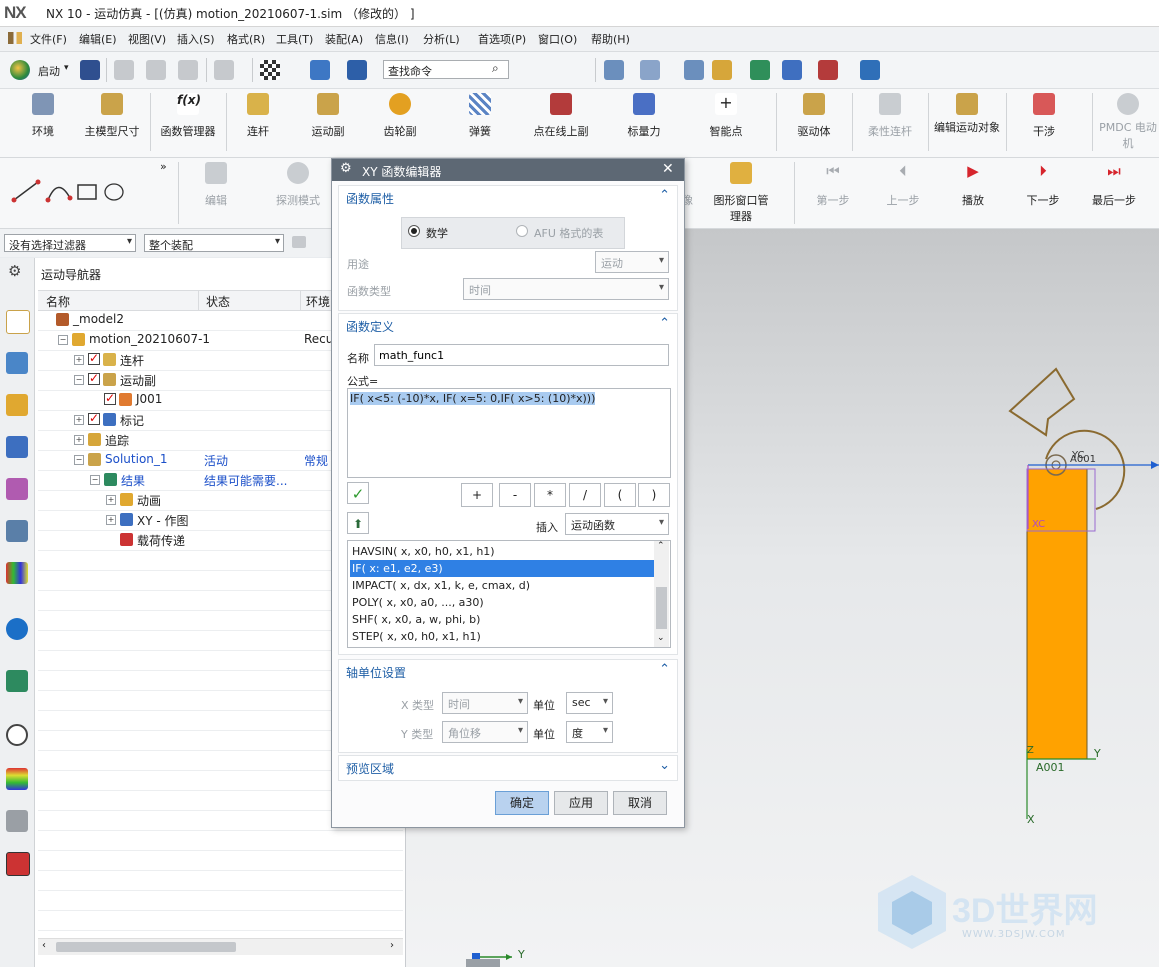 The height and width of the screenshot is (967, 1159). What do you see at coordinates (298, 185) in the screenshot?
I see `probe-mode-button: 探测模式` at bounding box center [298, 185].